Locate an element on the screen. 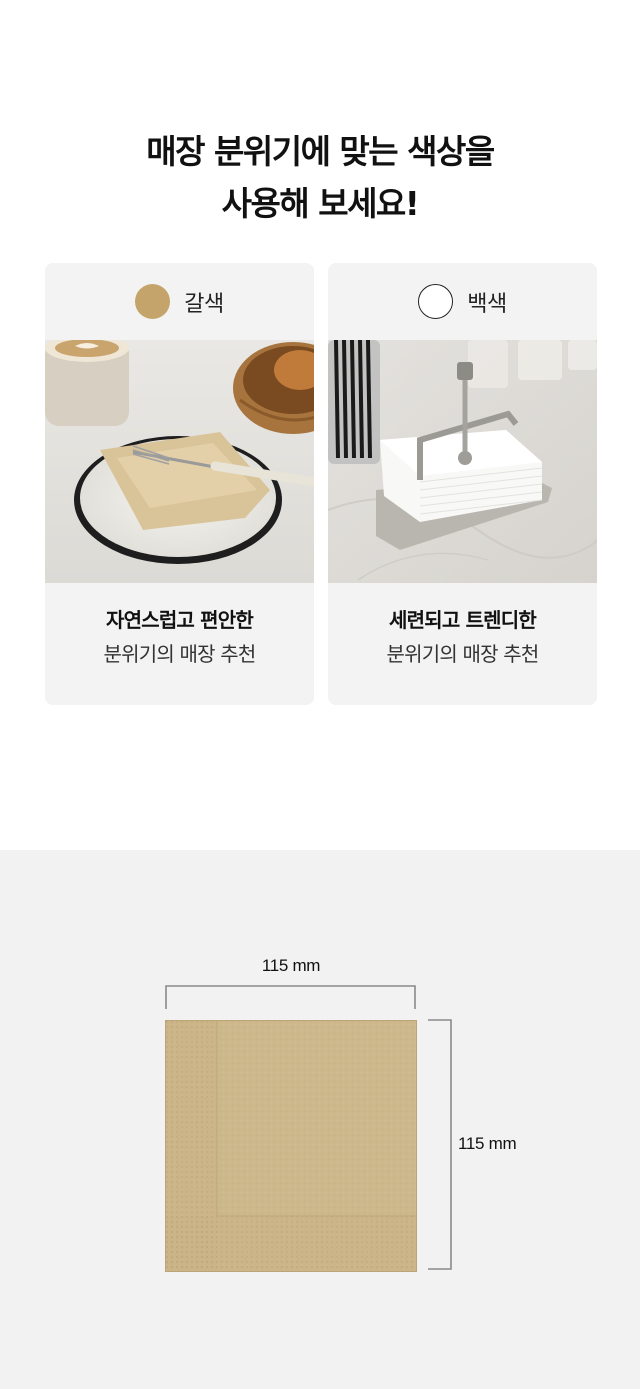 The height and width of the screenshot is (1389, 640). card-description: 세련되고 트렌디한 분위기의 매장 추천 is located at coordinates (462, 637).